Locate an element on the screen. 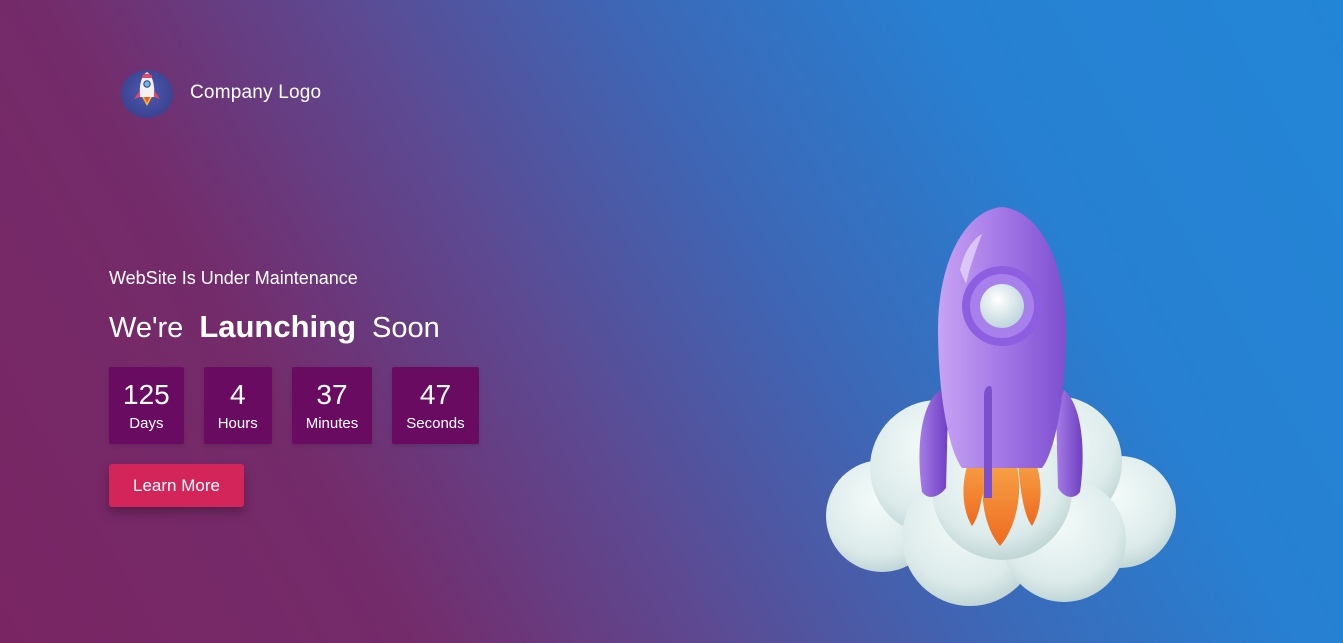 This screenshot has width=1343, height=643. countdown-seconds: 47 Seconds is located at coordinates (435, 405).